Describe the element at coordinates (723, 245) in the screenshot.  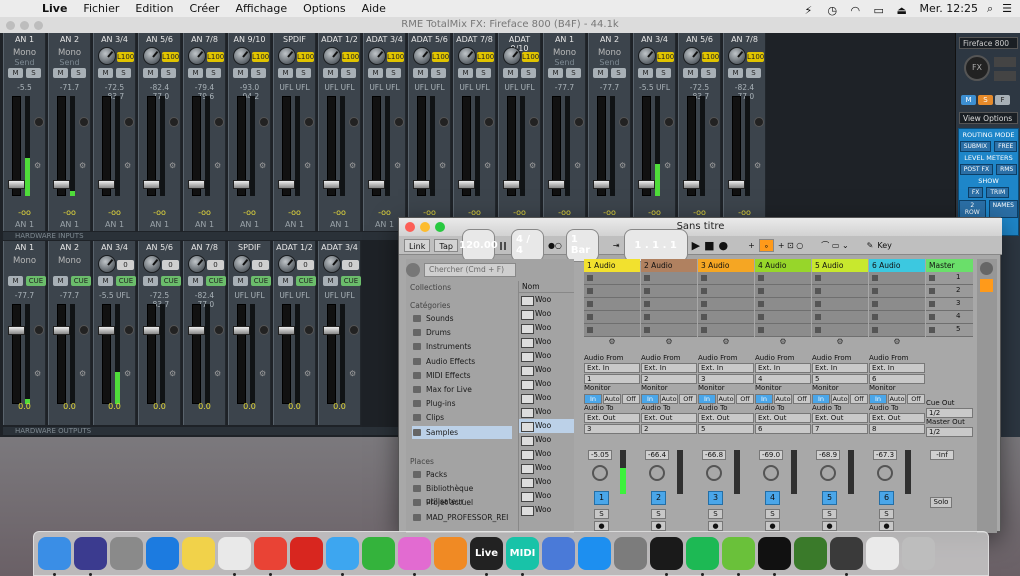
I see `record-icon: ●` at that location.